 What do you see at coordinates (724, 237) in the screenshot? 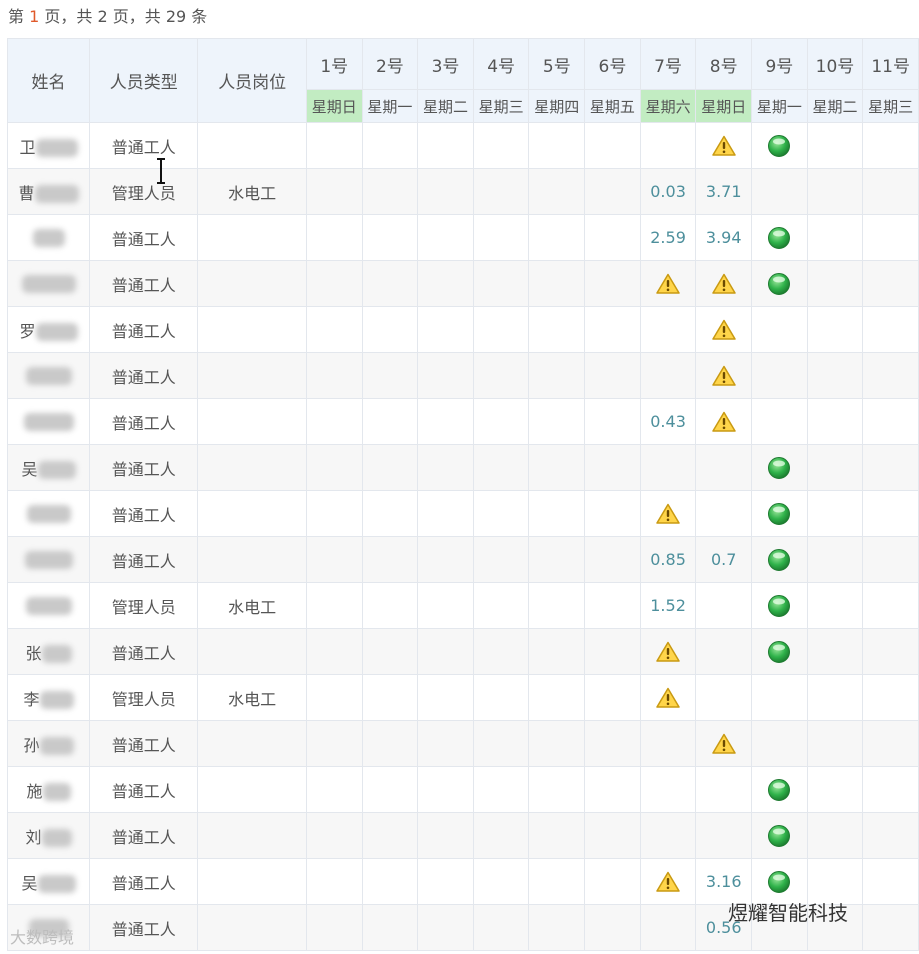
I see `day-cell: 3.94` at bounding box center [724, 237].